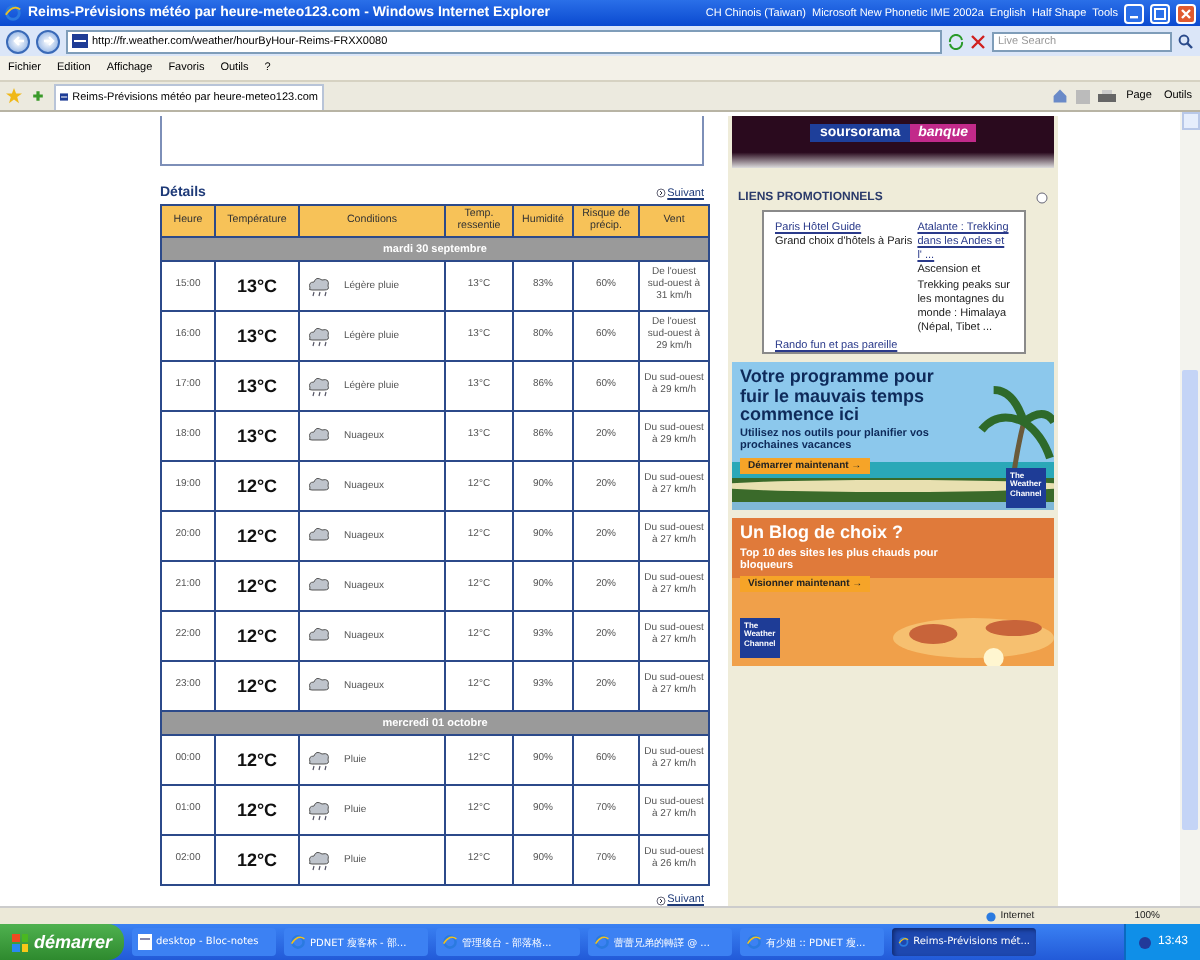 This screenshot has height=960, width=1200. Describe the element at coordinates (1060, 96) in the screenshot. I see `home-icon` at that location.